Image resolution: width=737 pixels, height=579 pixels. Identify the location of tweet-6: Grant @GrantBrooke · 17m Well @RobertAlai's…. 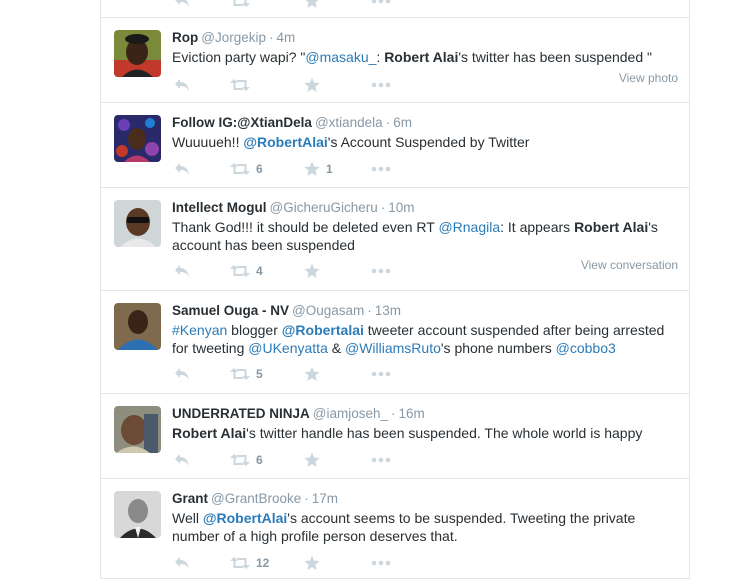
(395, 529).